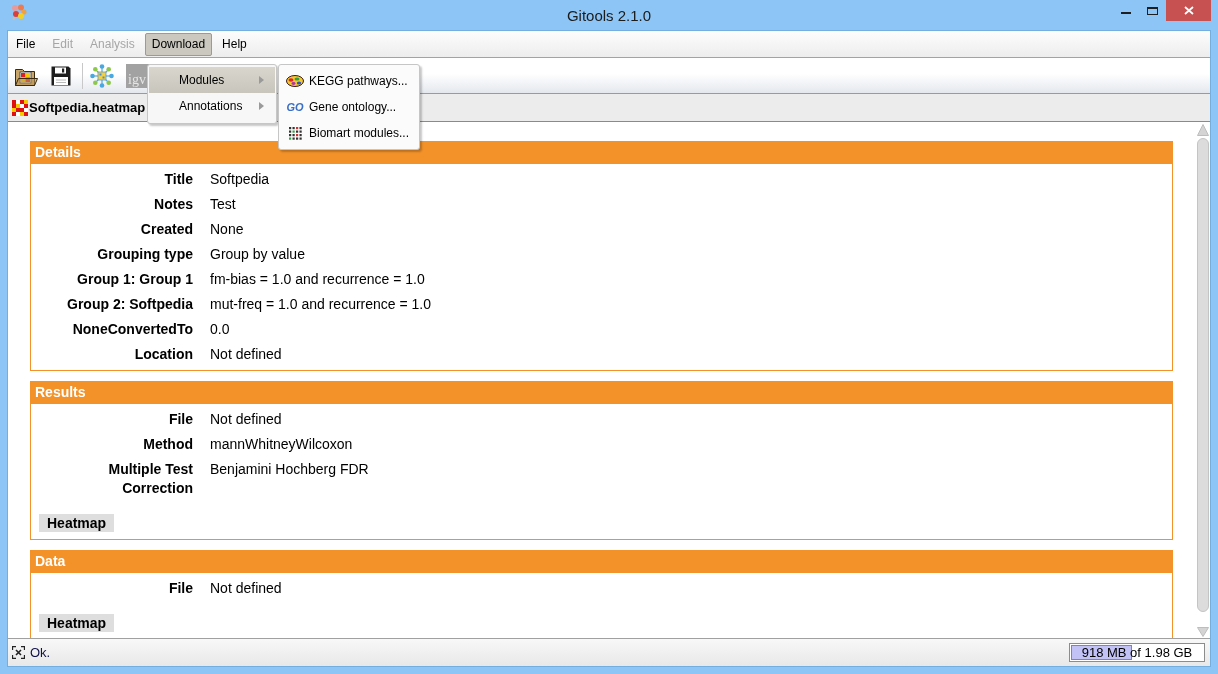 The width and height of the screenshot is (1218, 674). I want to click on field-value: fm-bias = 1.0 and recurrence = 1.0, so click(317, 279).